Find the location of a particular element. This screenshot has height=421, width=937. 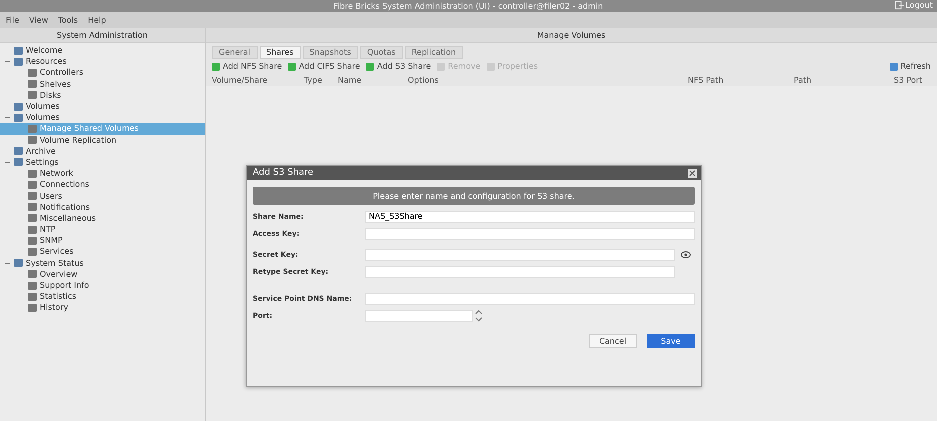

tree-item: Notifications is located at coordinates (102, 207).